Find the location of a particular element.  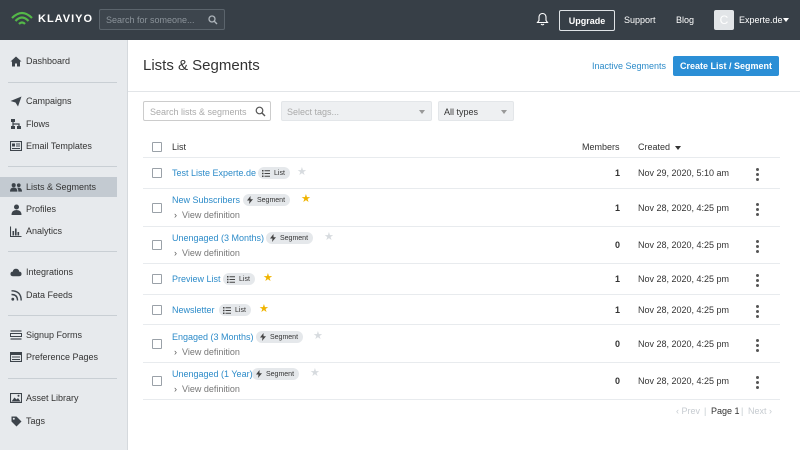

column-header-created: Created is located at coordinates (654, 147).